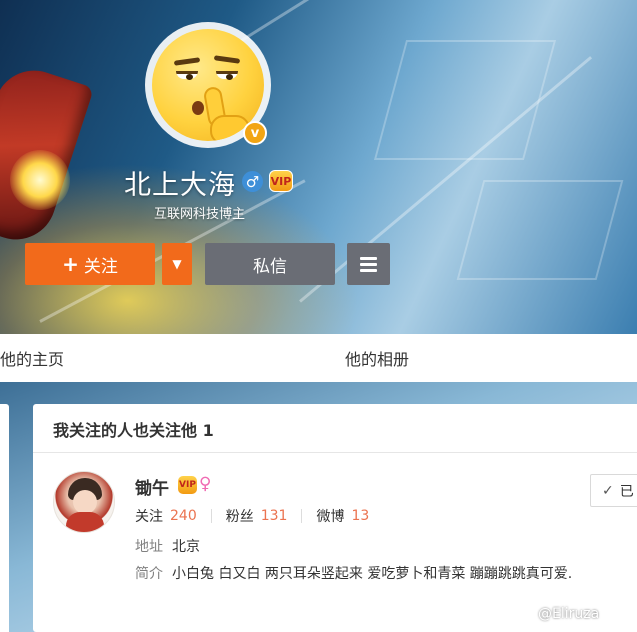 The width and height of the screenshot is (637, 632). Describe the element at coordinates (200, 214) in the screenshot. I see `profile-subtitle: 互联网科技博主` at that location.